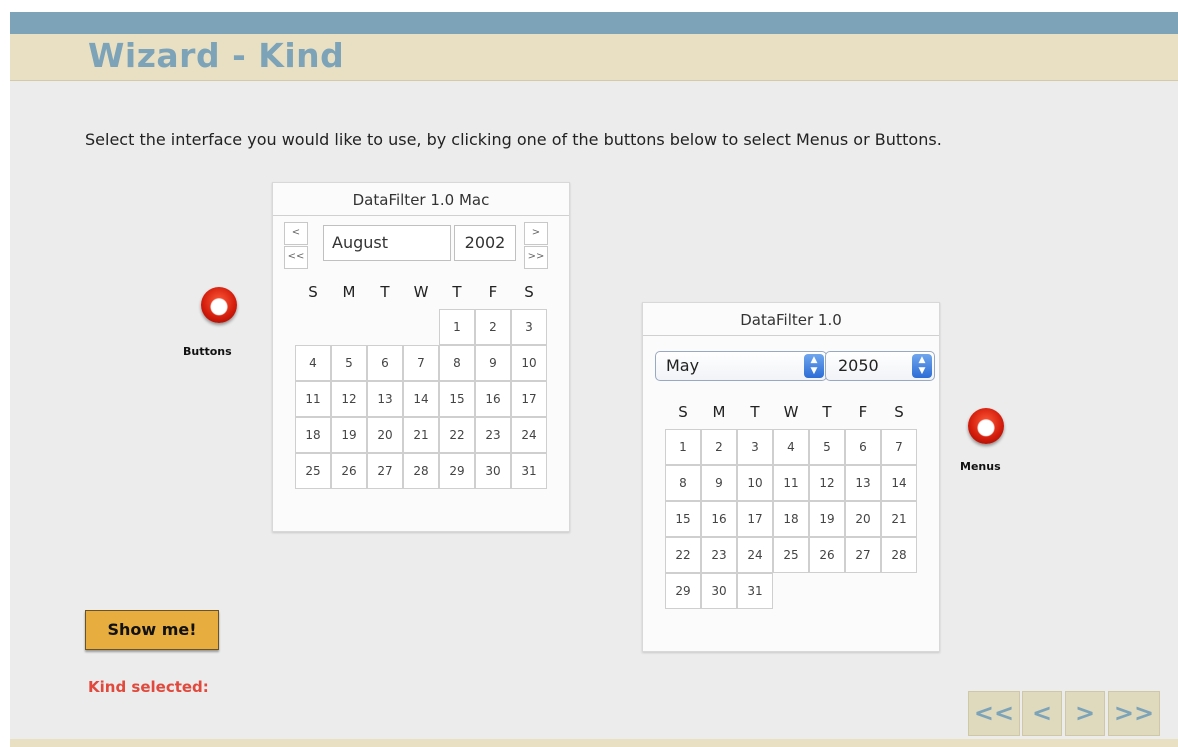 Image resolution: width=1178 pixels, height=747 pixels. What do you see at coordinates (216, 55) in the screenshot?
I see `page-title: Wizard - Kind` at bounding box center [216, 55].